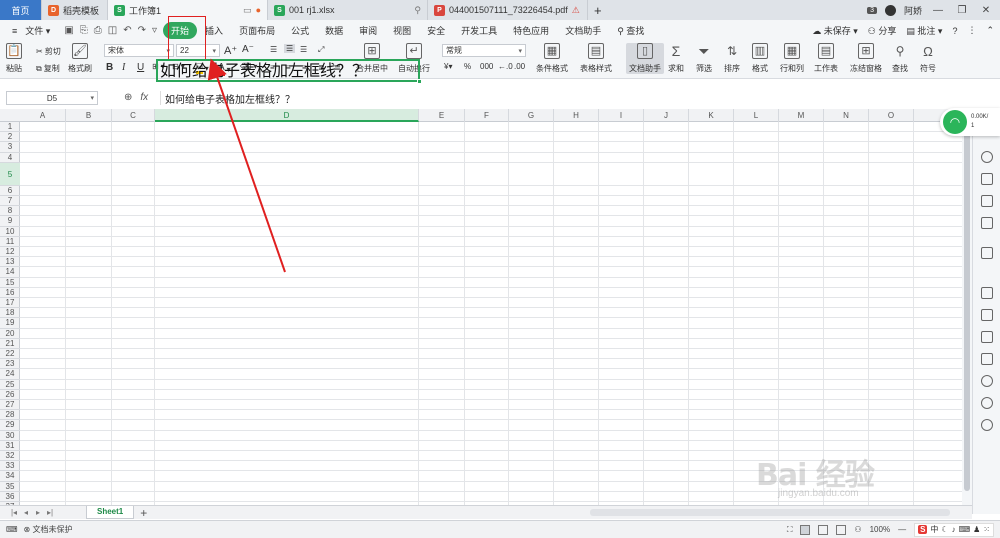 Image resolution: width=1000 pixels, height=538 pixels. Describe the element at coordinates (954, 31) in the screenshot. I see `help-icon: ?` at that location.